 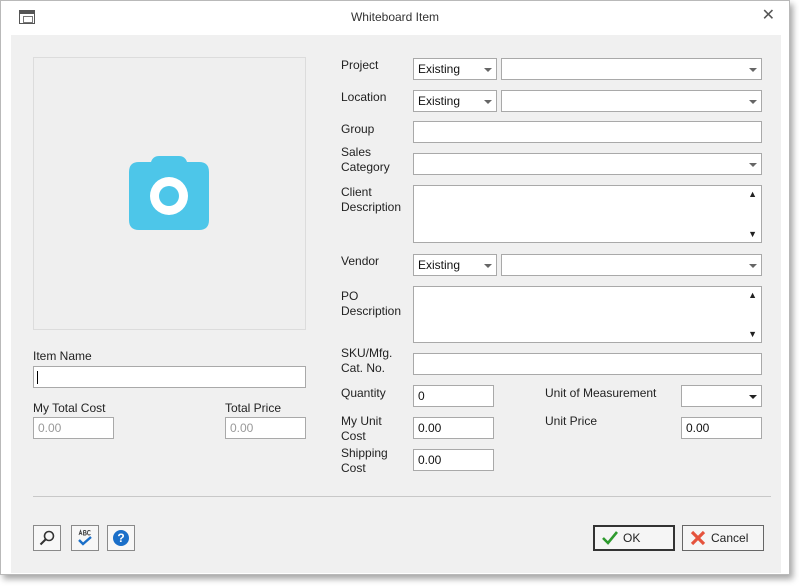 What do you see at coordinates (631, 101) in the screenshot?
I see `location-select` at bounding box center [631, 101].